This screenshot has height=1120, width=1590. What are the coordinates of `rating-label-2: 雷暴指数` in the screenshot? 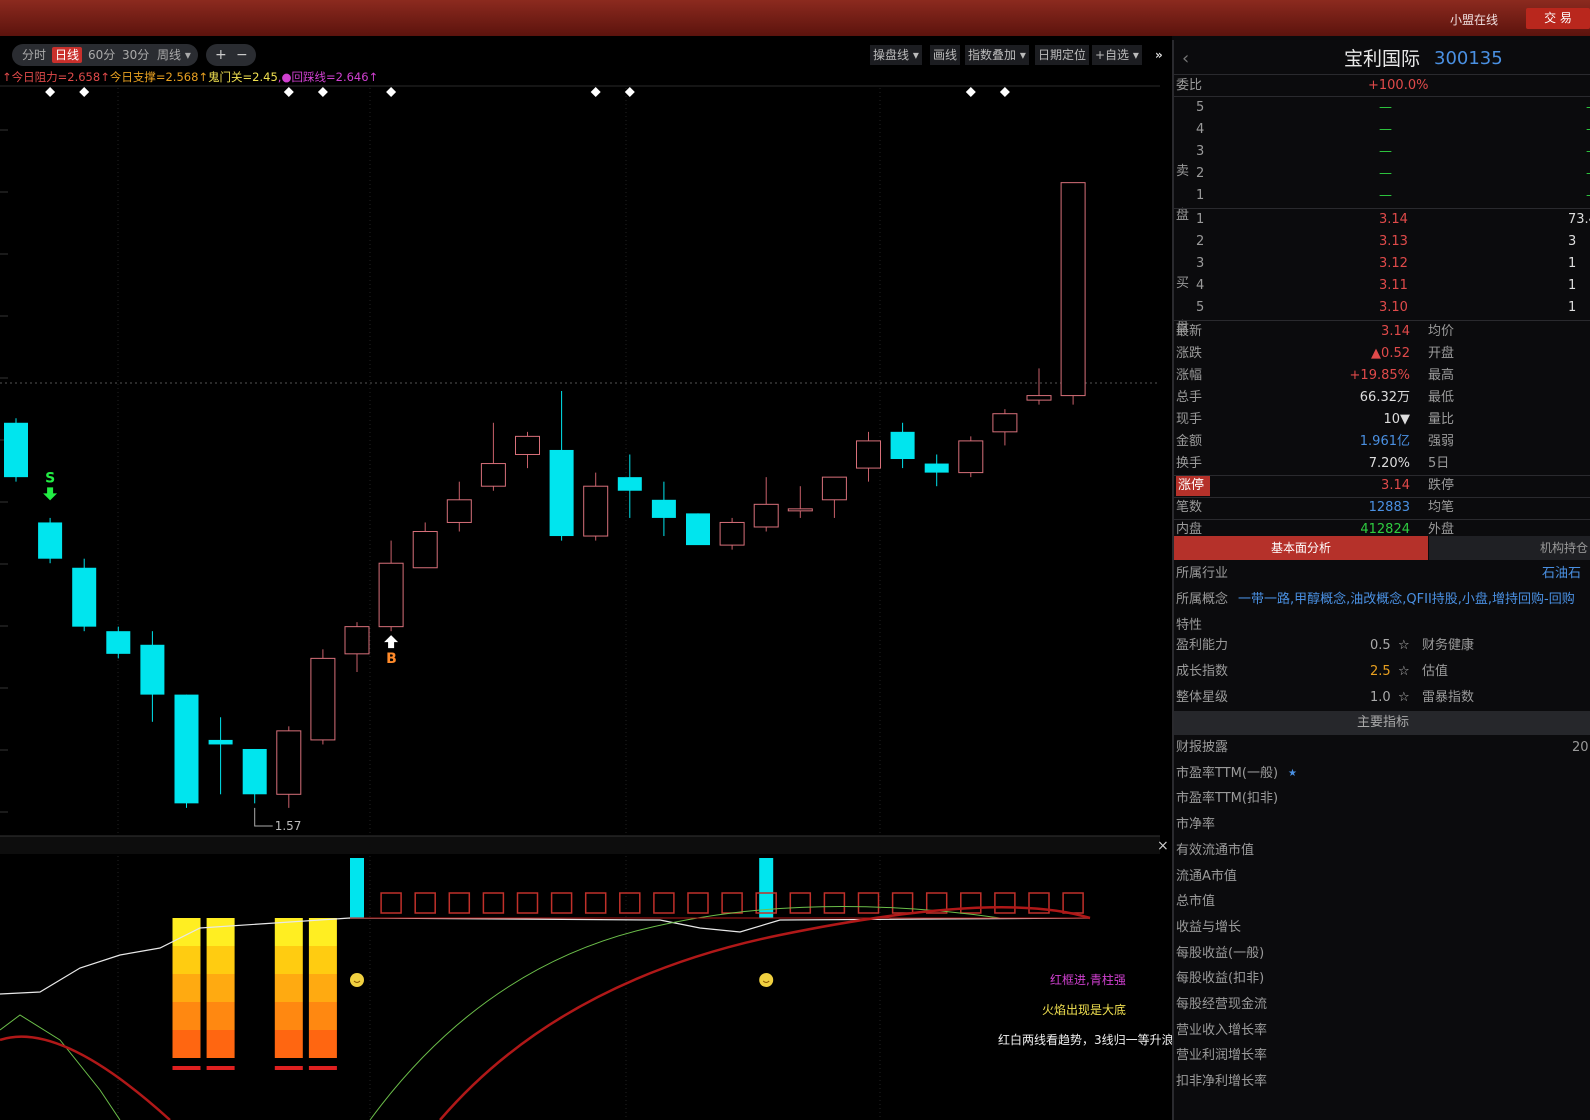 It's located at (1448, 697).